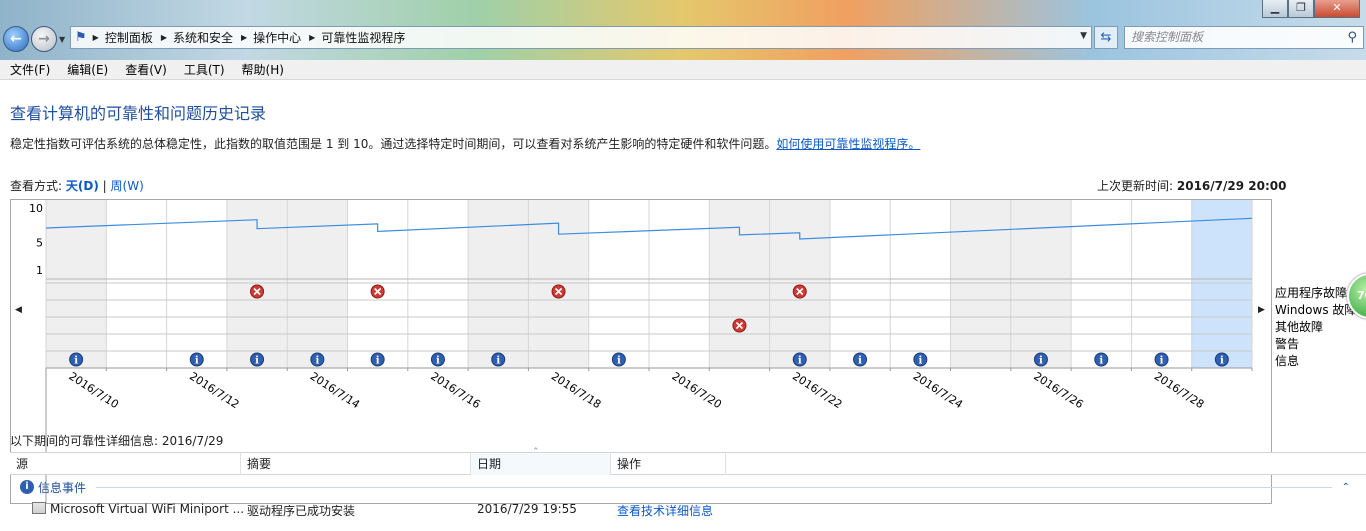  I want to click on info-icon: i, so click(27, 487).